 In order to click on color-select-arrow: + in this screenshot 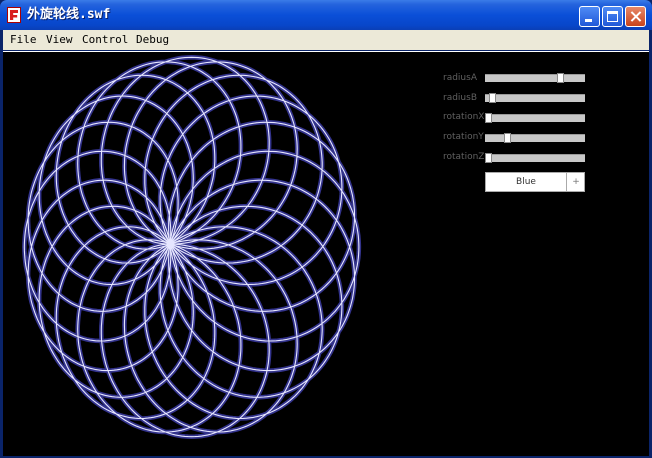, I will do `click(575, 182)`.